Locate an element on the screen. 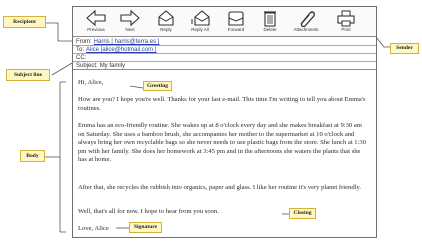 This screenshot has width=422, height=242. closing-callout: Closing is located at coordinates (302, 213).